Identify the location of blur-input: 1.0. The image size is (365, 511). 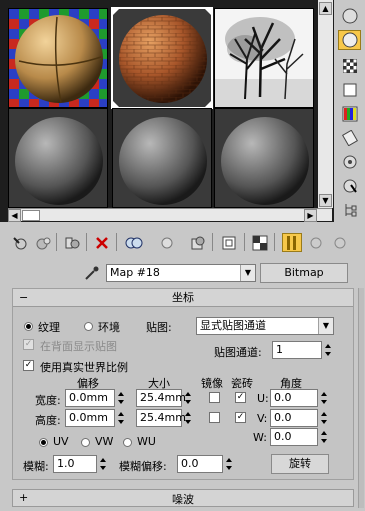
(75, 464).